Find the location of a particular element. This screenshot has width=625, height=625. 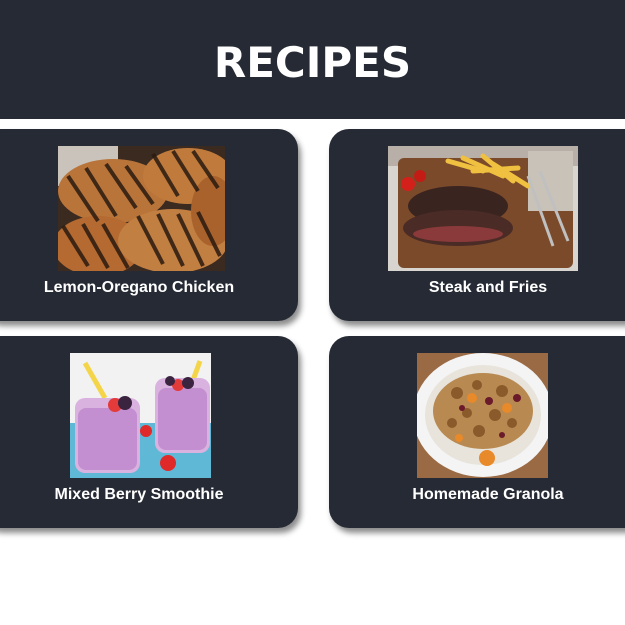

granola-bowl-photo is located at coordinates (482, 415).